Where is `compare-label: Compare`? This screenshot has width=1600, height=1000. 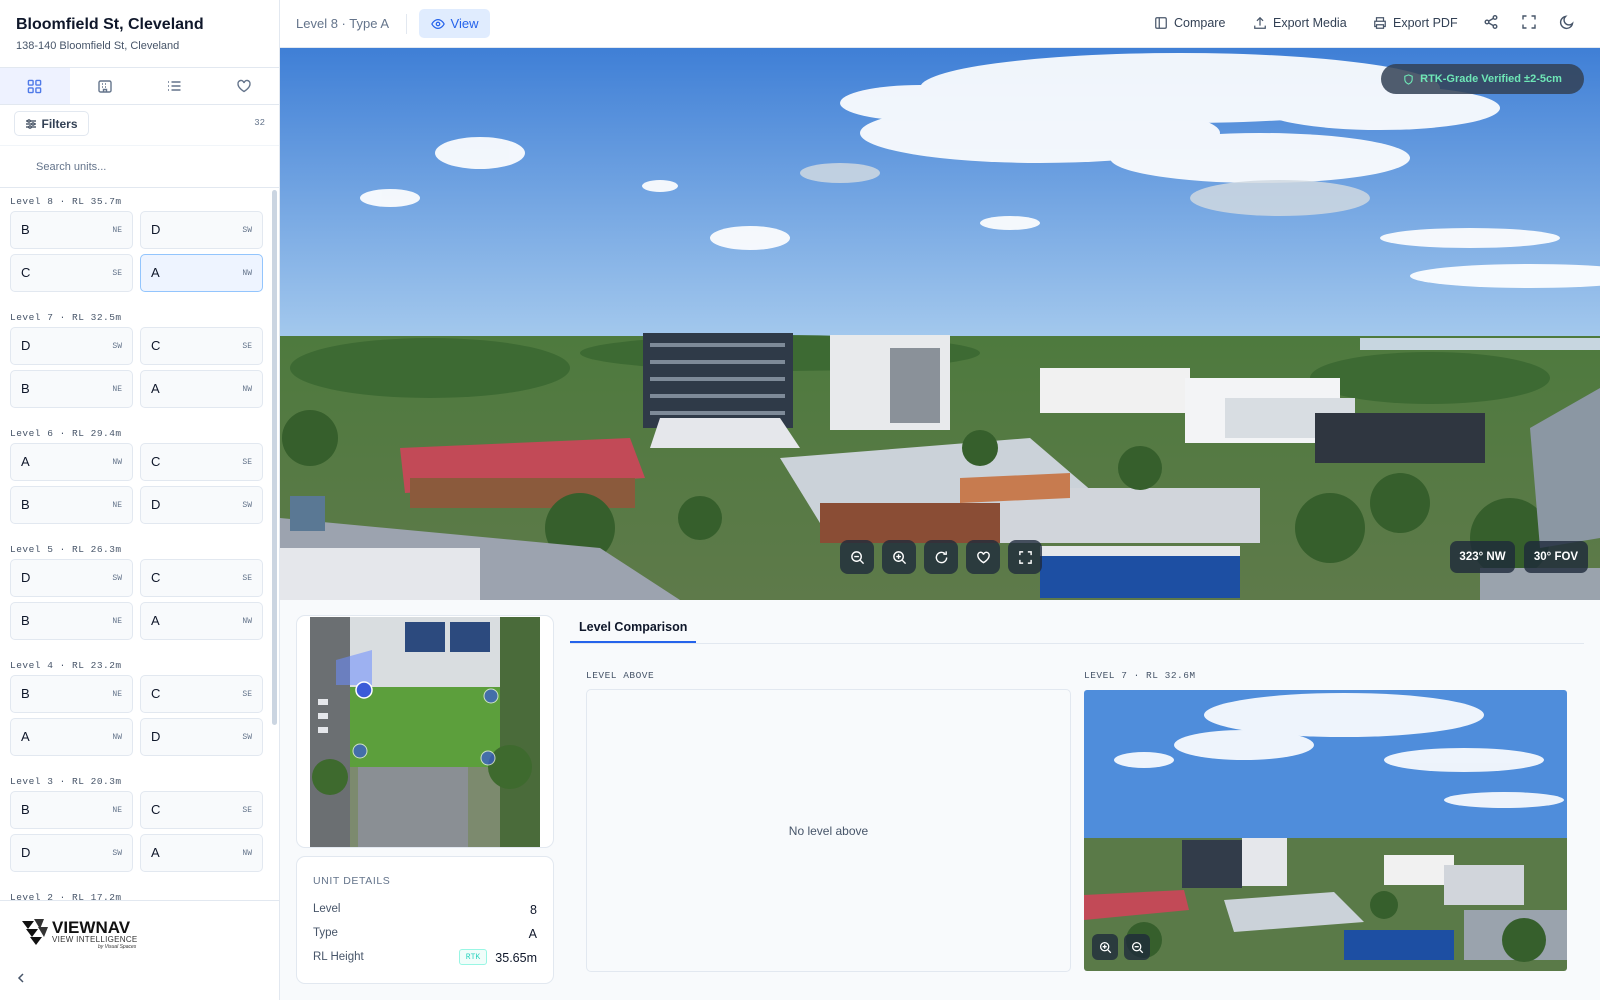 compare-label: Compare is located at coordinates (1200, 23).